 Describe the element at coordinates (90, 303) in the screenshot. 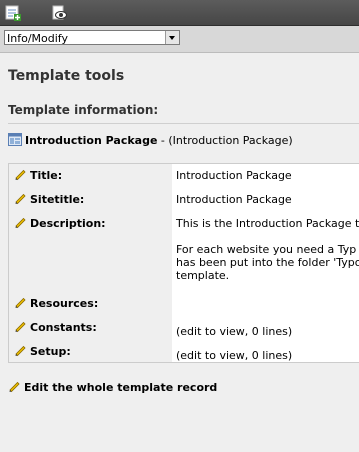

I see `row-label: Resources:` at that location.